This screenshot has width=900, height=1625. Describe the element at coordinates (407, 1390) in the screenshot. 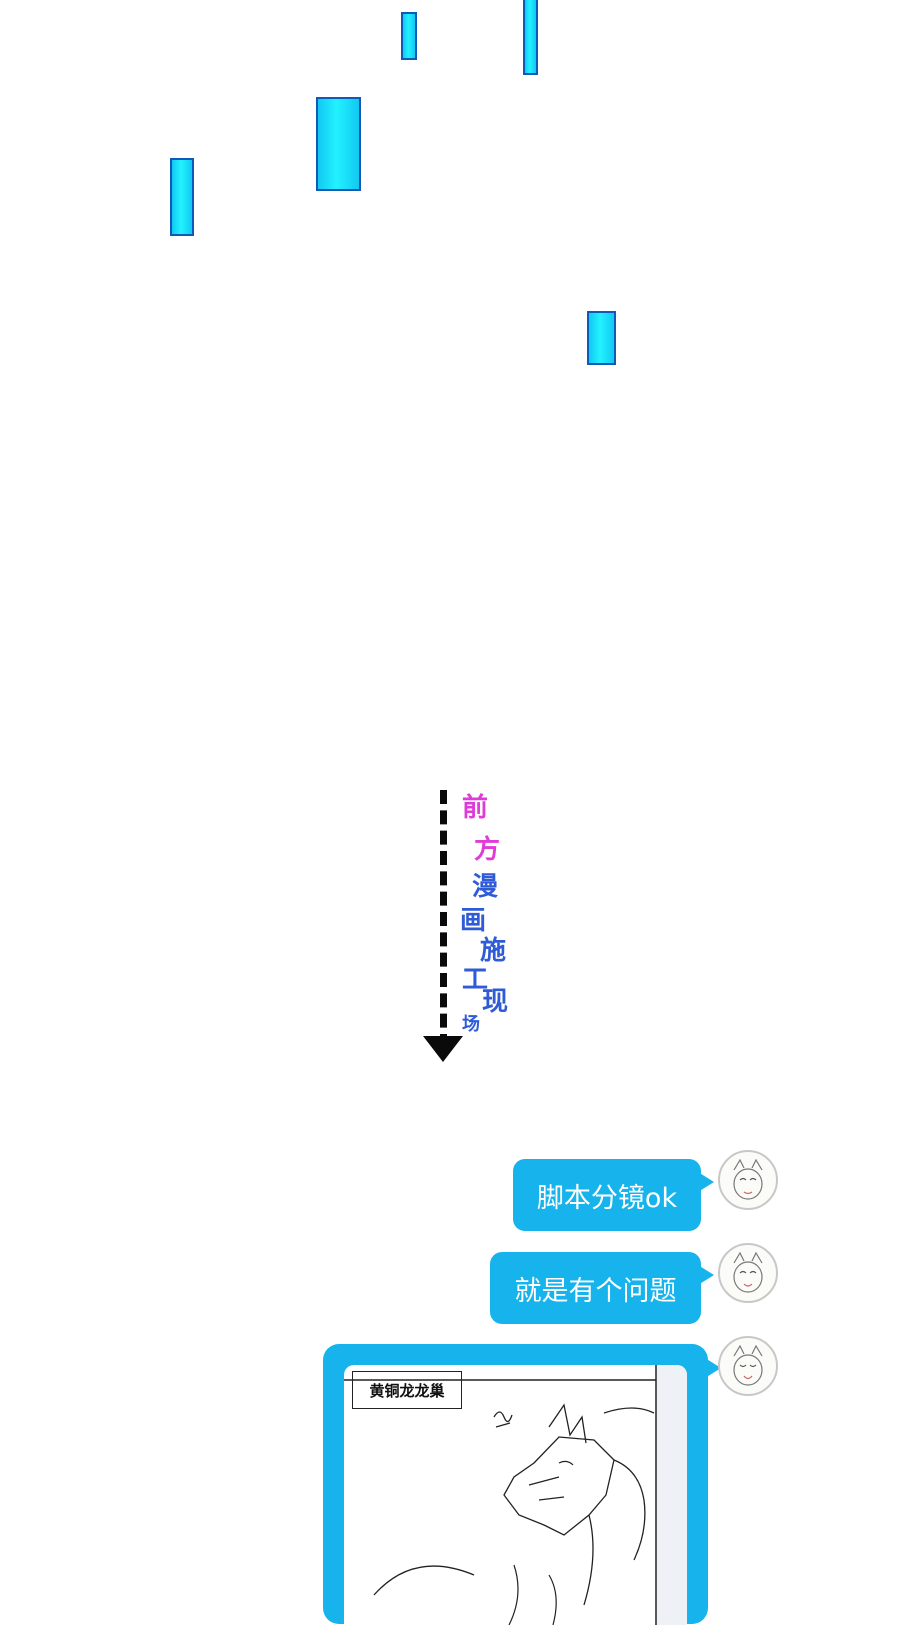

I see `sketch-location-label: 黄铜龙龙巢` at that location.